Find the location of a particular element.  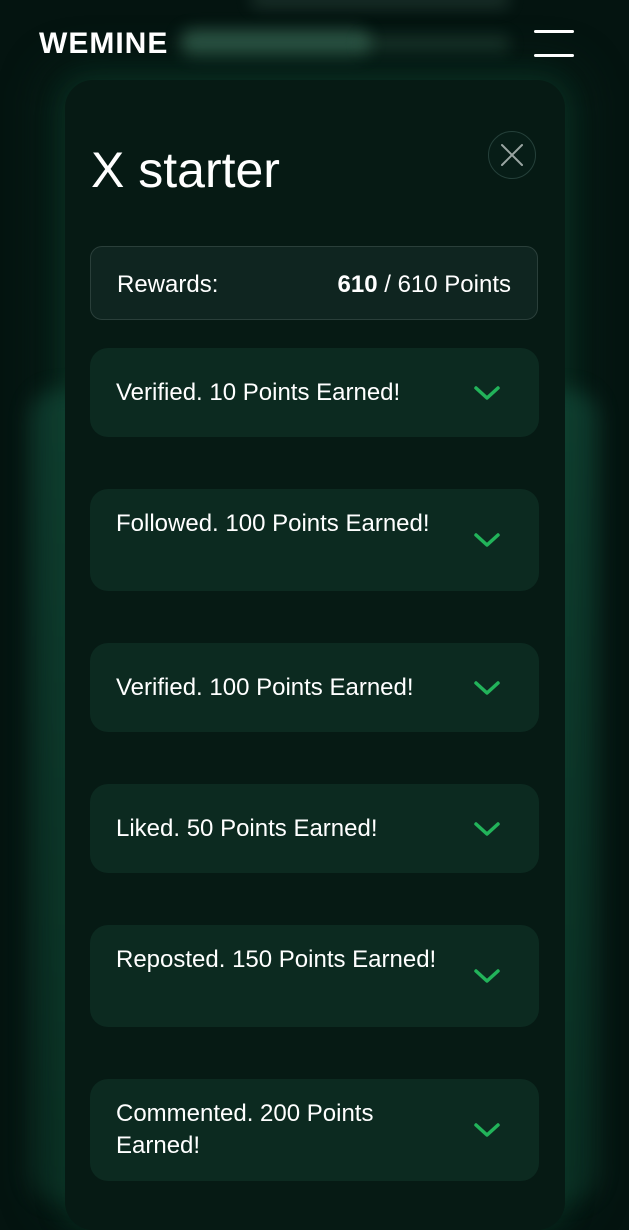

task-item: Verified. 100 Points Earned! is located at coordinates (314, 687).